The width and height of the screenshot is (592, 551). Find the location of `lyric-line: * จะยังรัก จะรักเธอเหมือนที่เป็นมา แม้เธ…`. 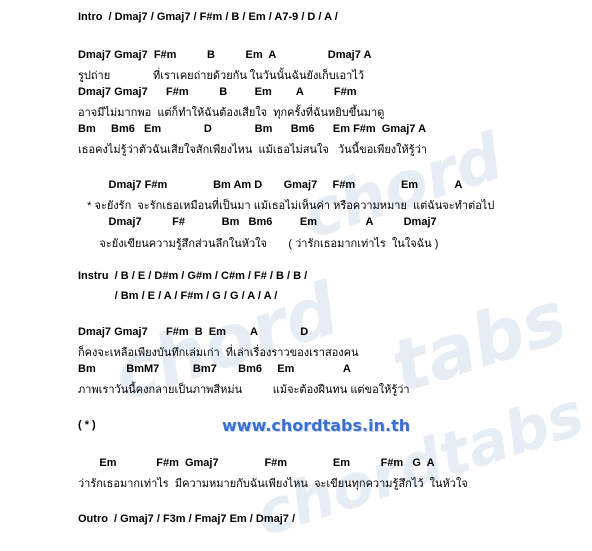

lyric-line: * จะยังรัก จะรักเธอเหมือนที่เป็นมา แม้เธ… is located at coordinates (286, 206).